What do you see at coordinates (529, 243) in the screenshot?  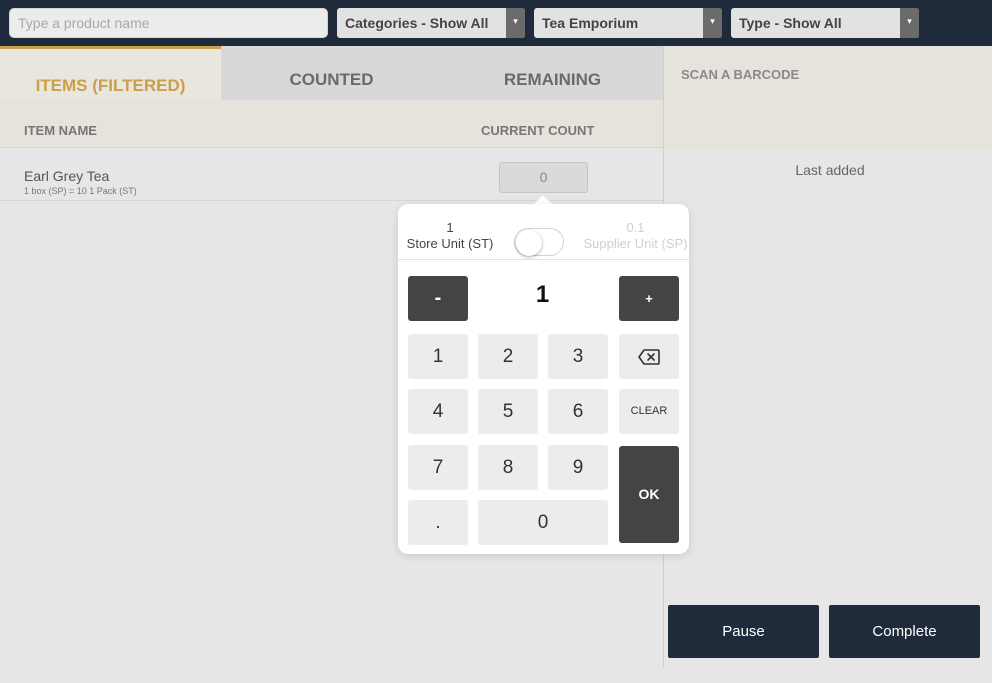 I see `toggle-knob` at bounding box center [529, 243].